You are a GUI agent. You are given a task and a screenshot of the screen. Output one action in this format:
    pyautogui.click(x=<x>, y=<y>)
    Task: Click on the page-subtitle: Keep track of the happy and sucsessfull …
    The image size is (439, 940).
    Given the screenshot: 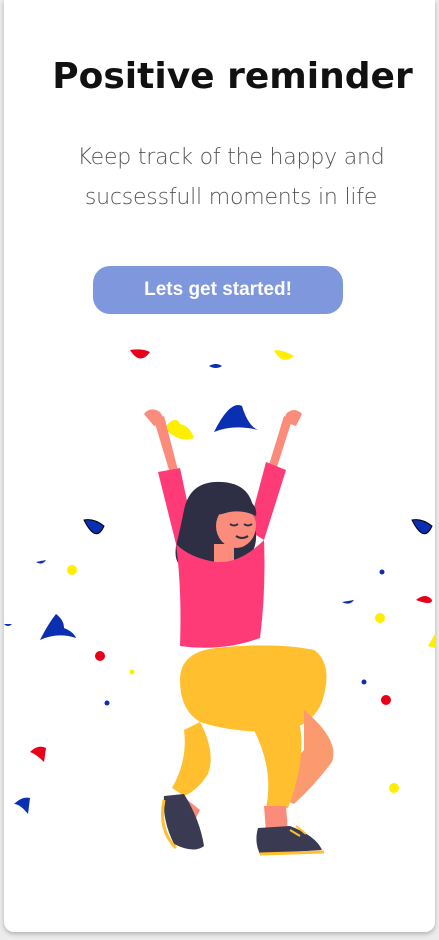 What is the action you would take?
    pyautogui.click(x=231, y=177)
    